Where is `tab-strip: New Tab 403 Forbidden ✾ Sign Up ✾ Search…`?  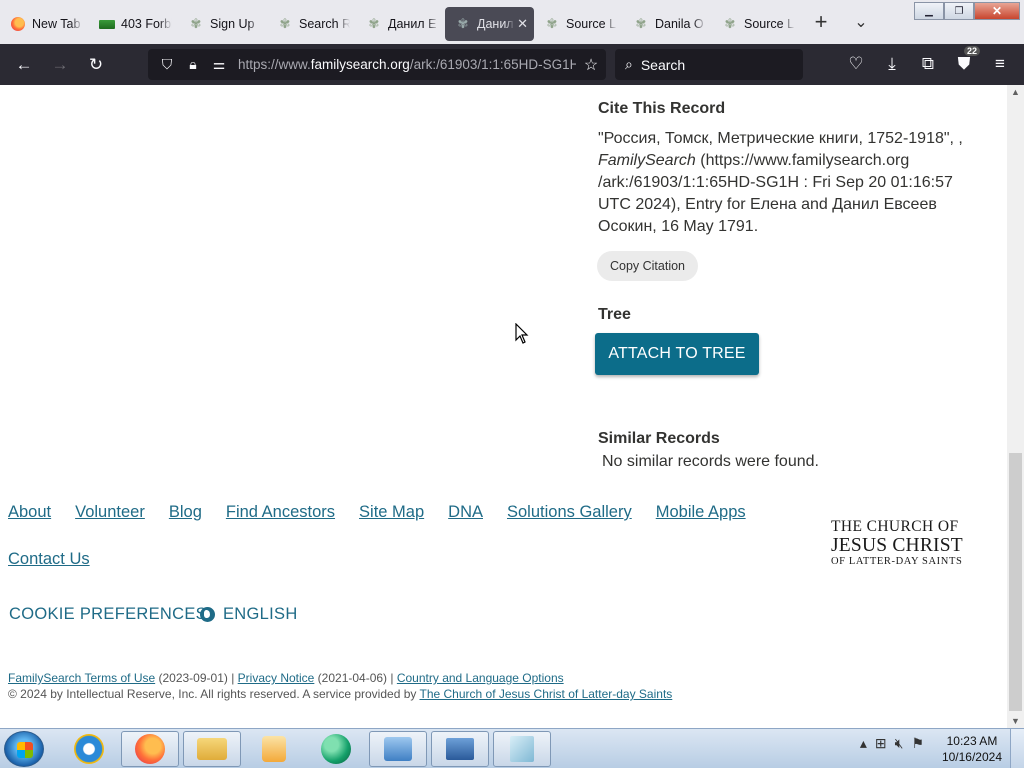
tab-strip: New Tab 403 Forbidden ✾ Sign Up ✾ Search… is located at coordinates (512, 22).